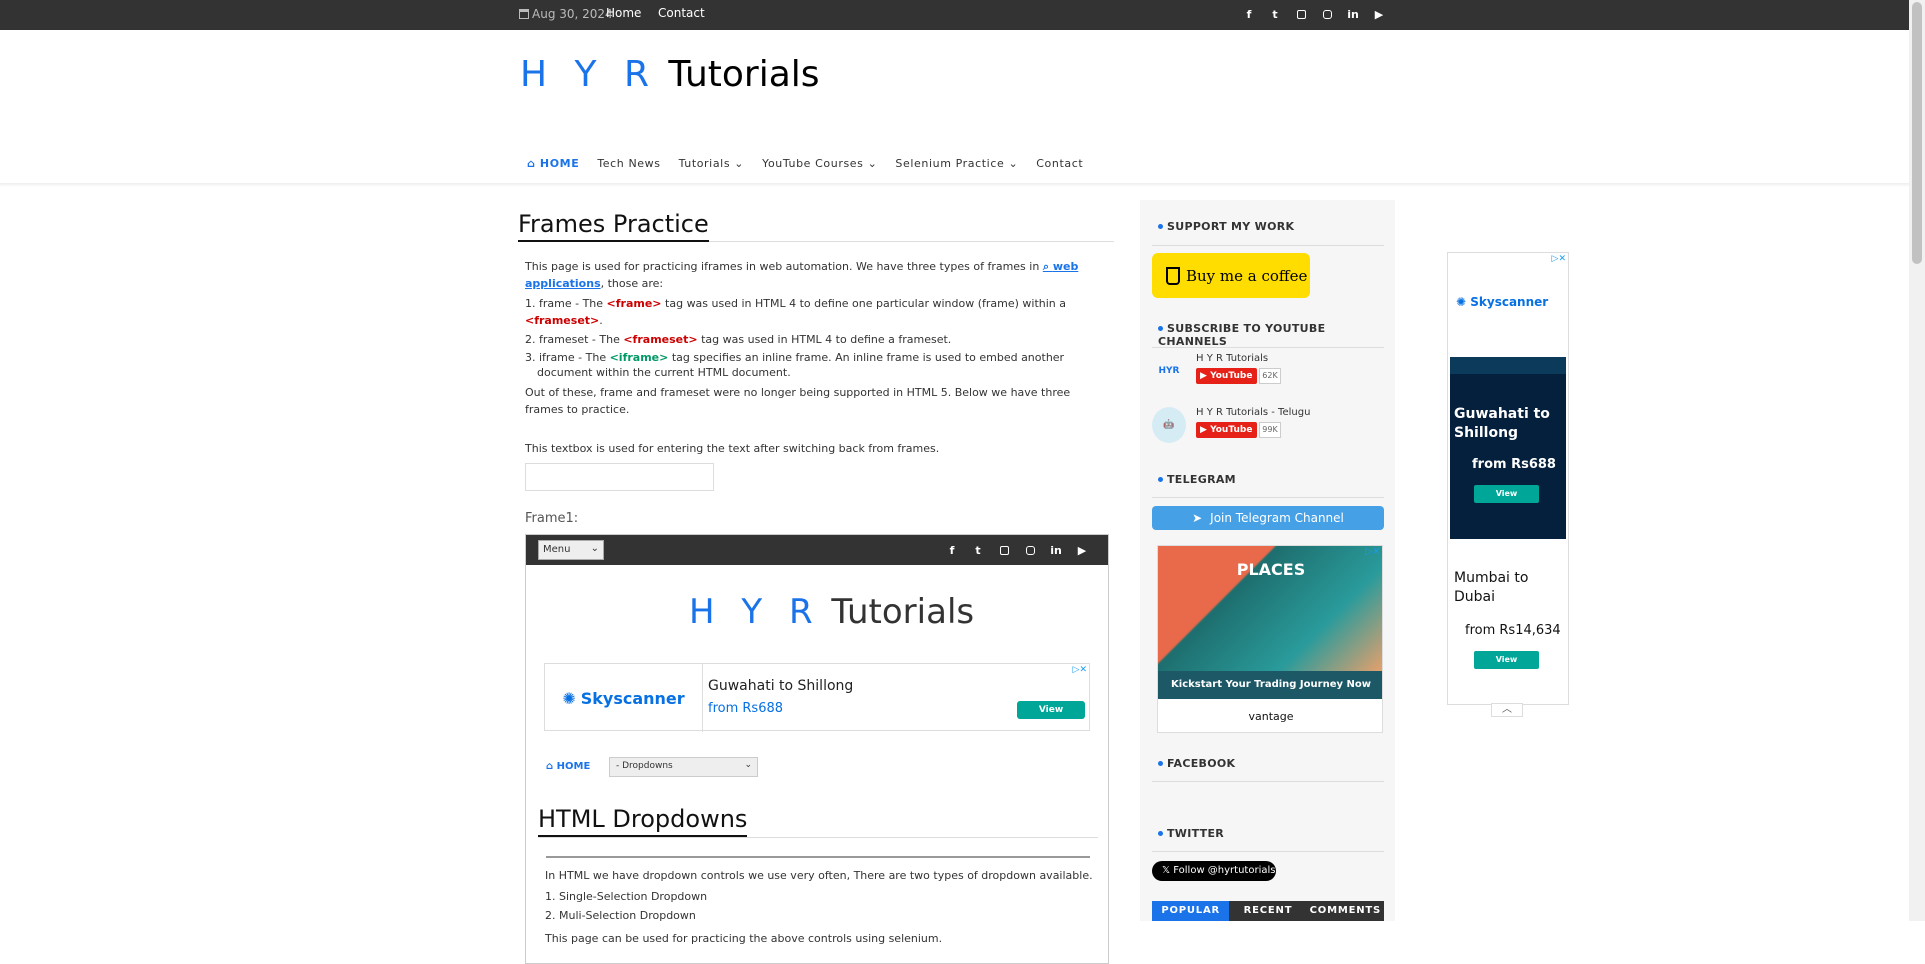  Describe the element at coordinates (1507, 710) in the screenshot. I see `chevron-up-icon: ︿` at that location.